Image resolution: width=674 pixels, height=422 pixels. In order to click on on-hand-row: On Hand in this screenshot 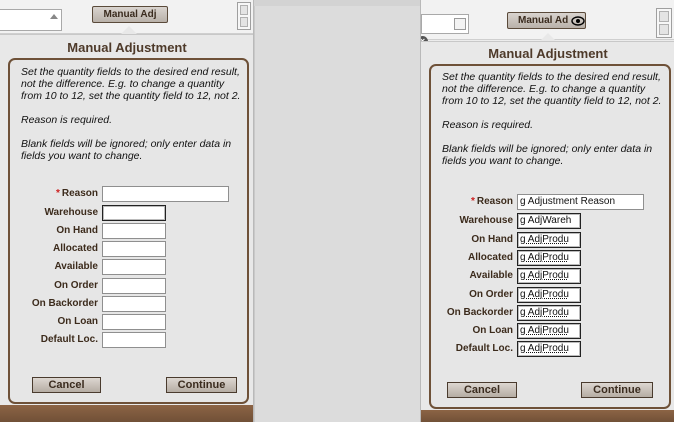, I will do `click(124, 231)`.